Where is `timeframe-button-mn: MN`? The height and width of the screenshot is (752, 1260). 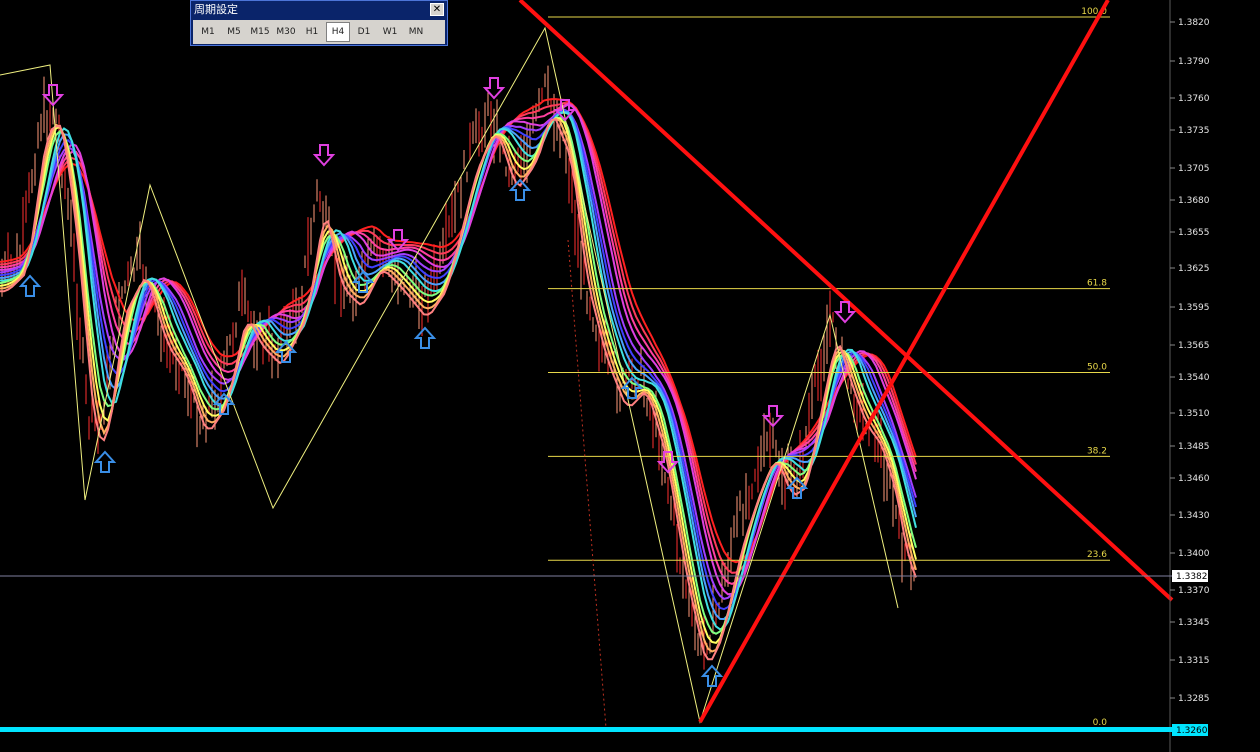 timeframe-button-mn: MN is located at coordinates (416, 32).